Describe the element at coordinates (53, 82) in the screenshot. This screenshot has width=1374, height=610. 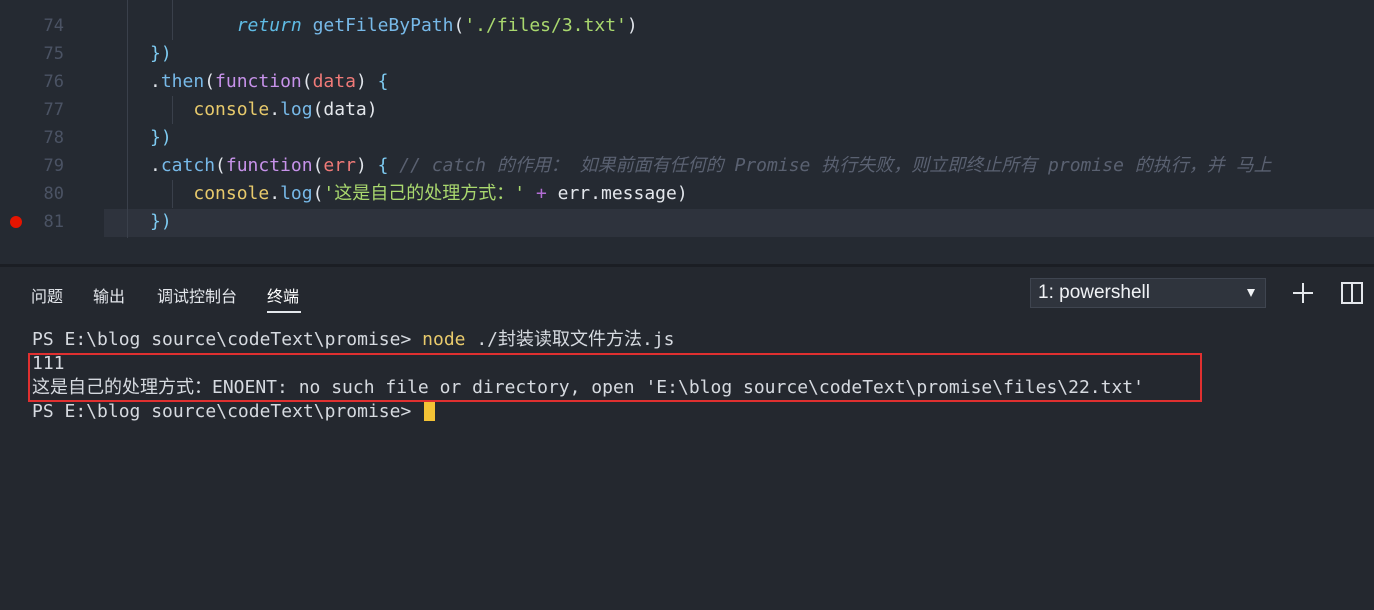
I see `line-number: 76` at that location.